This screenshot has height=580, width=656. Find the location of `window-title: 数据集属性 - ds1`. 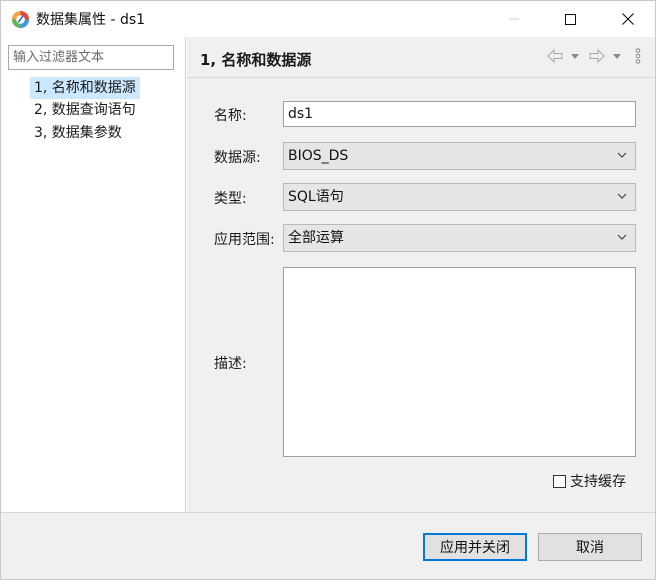

window-title: 数据集属性 - ds1 is located at coordinates (91, 20).